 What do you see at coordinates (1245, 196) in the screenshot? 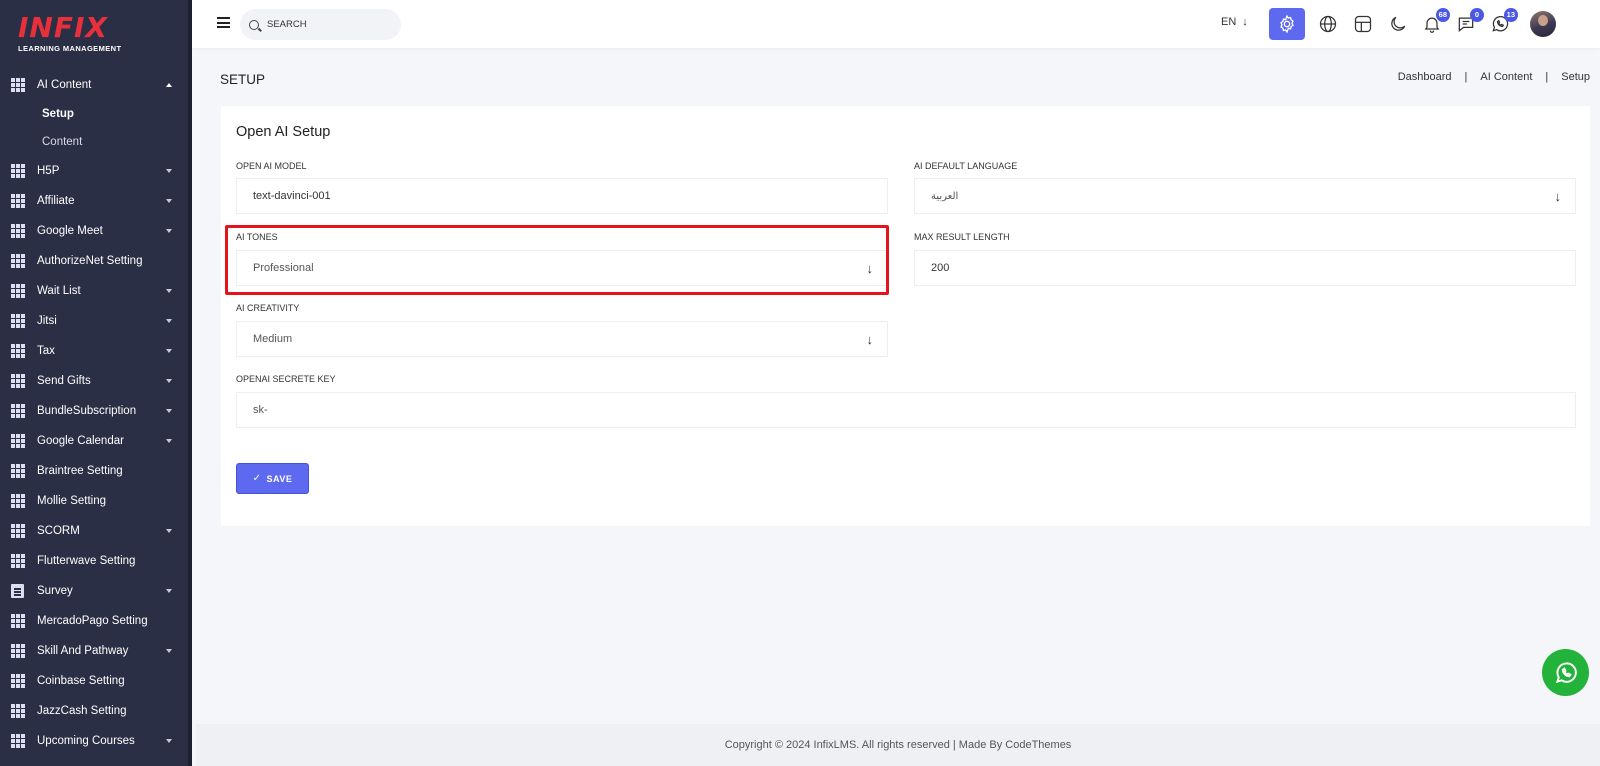
I see `default-language-select: العربية ↓` at bounding box center [1245, 196].